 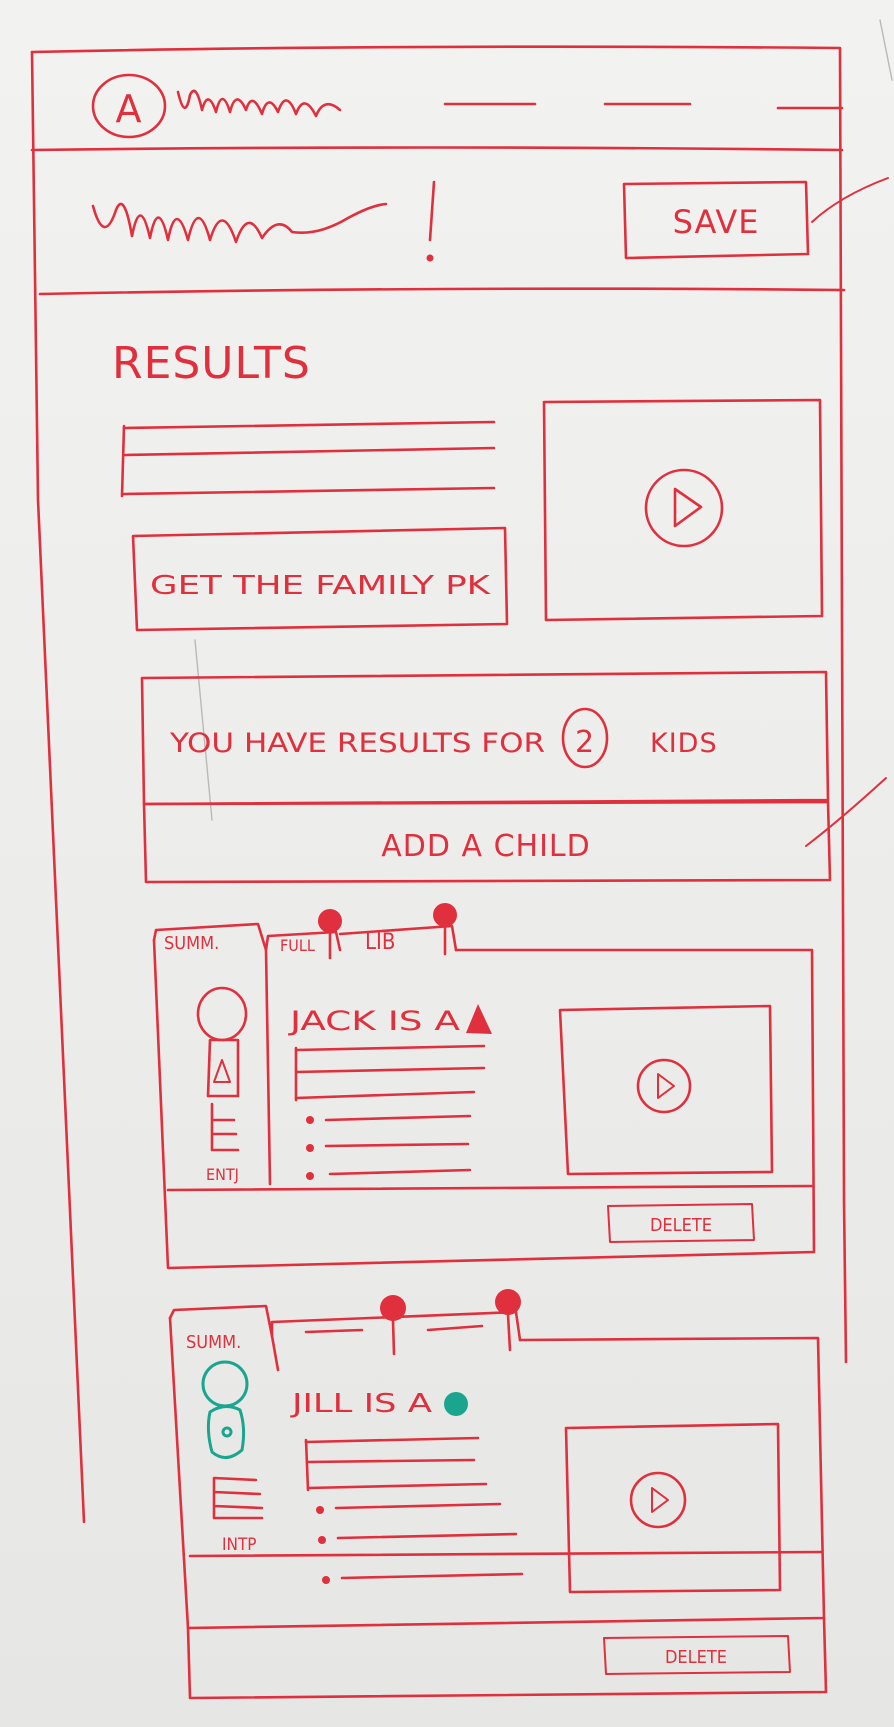 I want to click on exclamation-mark, so click(x=432, y=211).